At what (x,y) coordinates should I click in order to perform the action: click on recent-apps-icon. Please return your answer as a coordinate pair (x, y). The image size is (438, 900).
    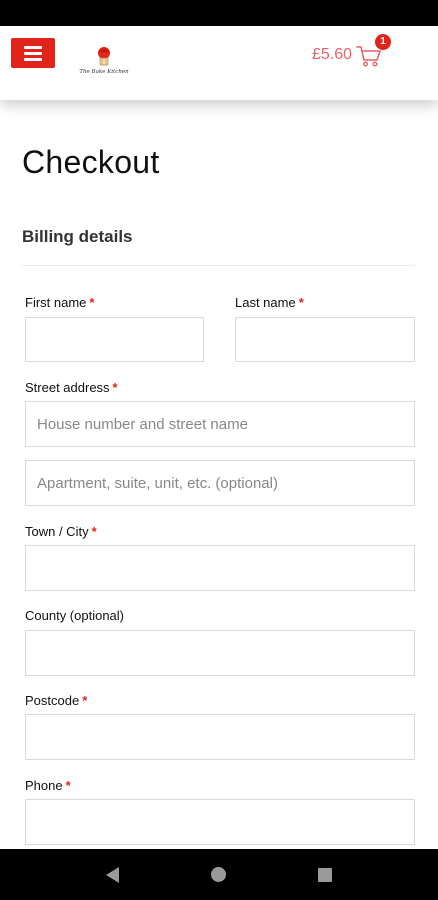
    Looking at the image, I should click on (325, 874).